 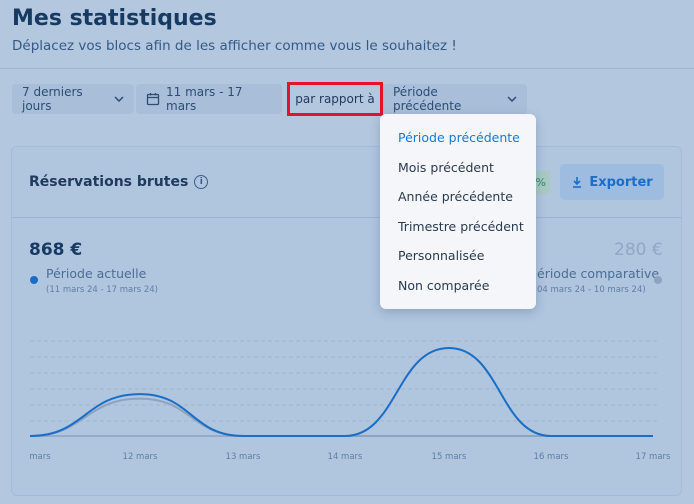 I want to click on dropdown-option: Trimestre précédent, so click(x=458, y=227).